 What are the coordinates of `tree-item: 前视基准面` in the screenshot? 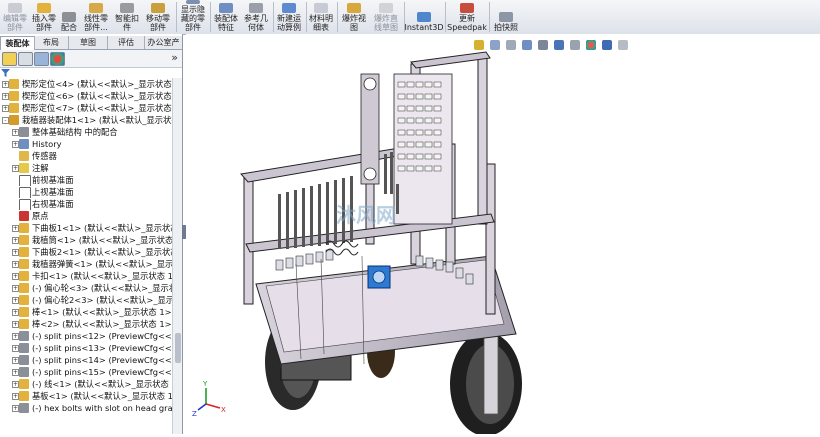 It's located at (86, 180).